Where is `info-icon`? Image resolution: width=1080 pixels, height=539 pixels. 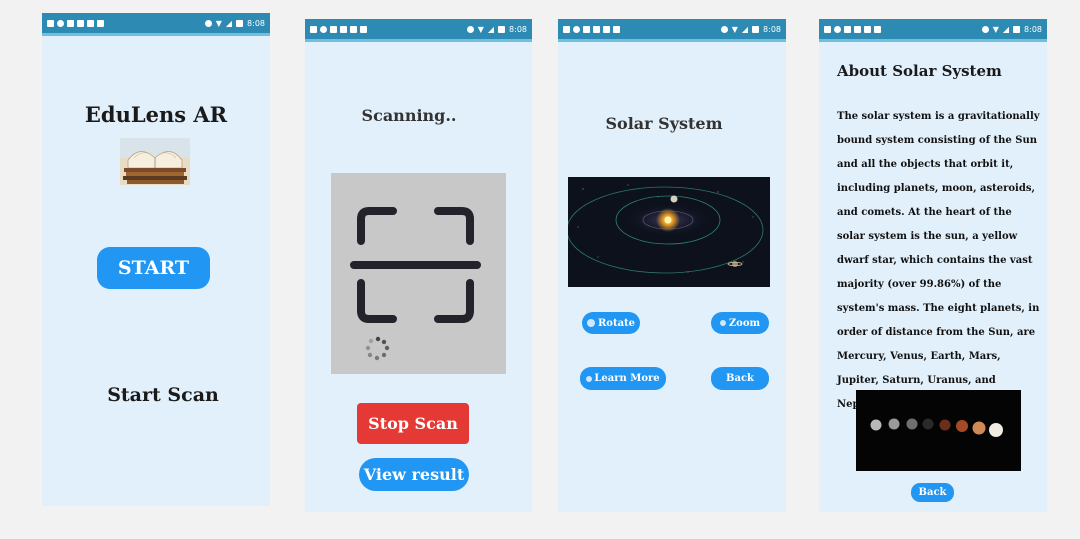 info-icon is located at coordinates (589, 378).